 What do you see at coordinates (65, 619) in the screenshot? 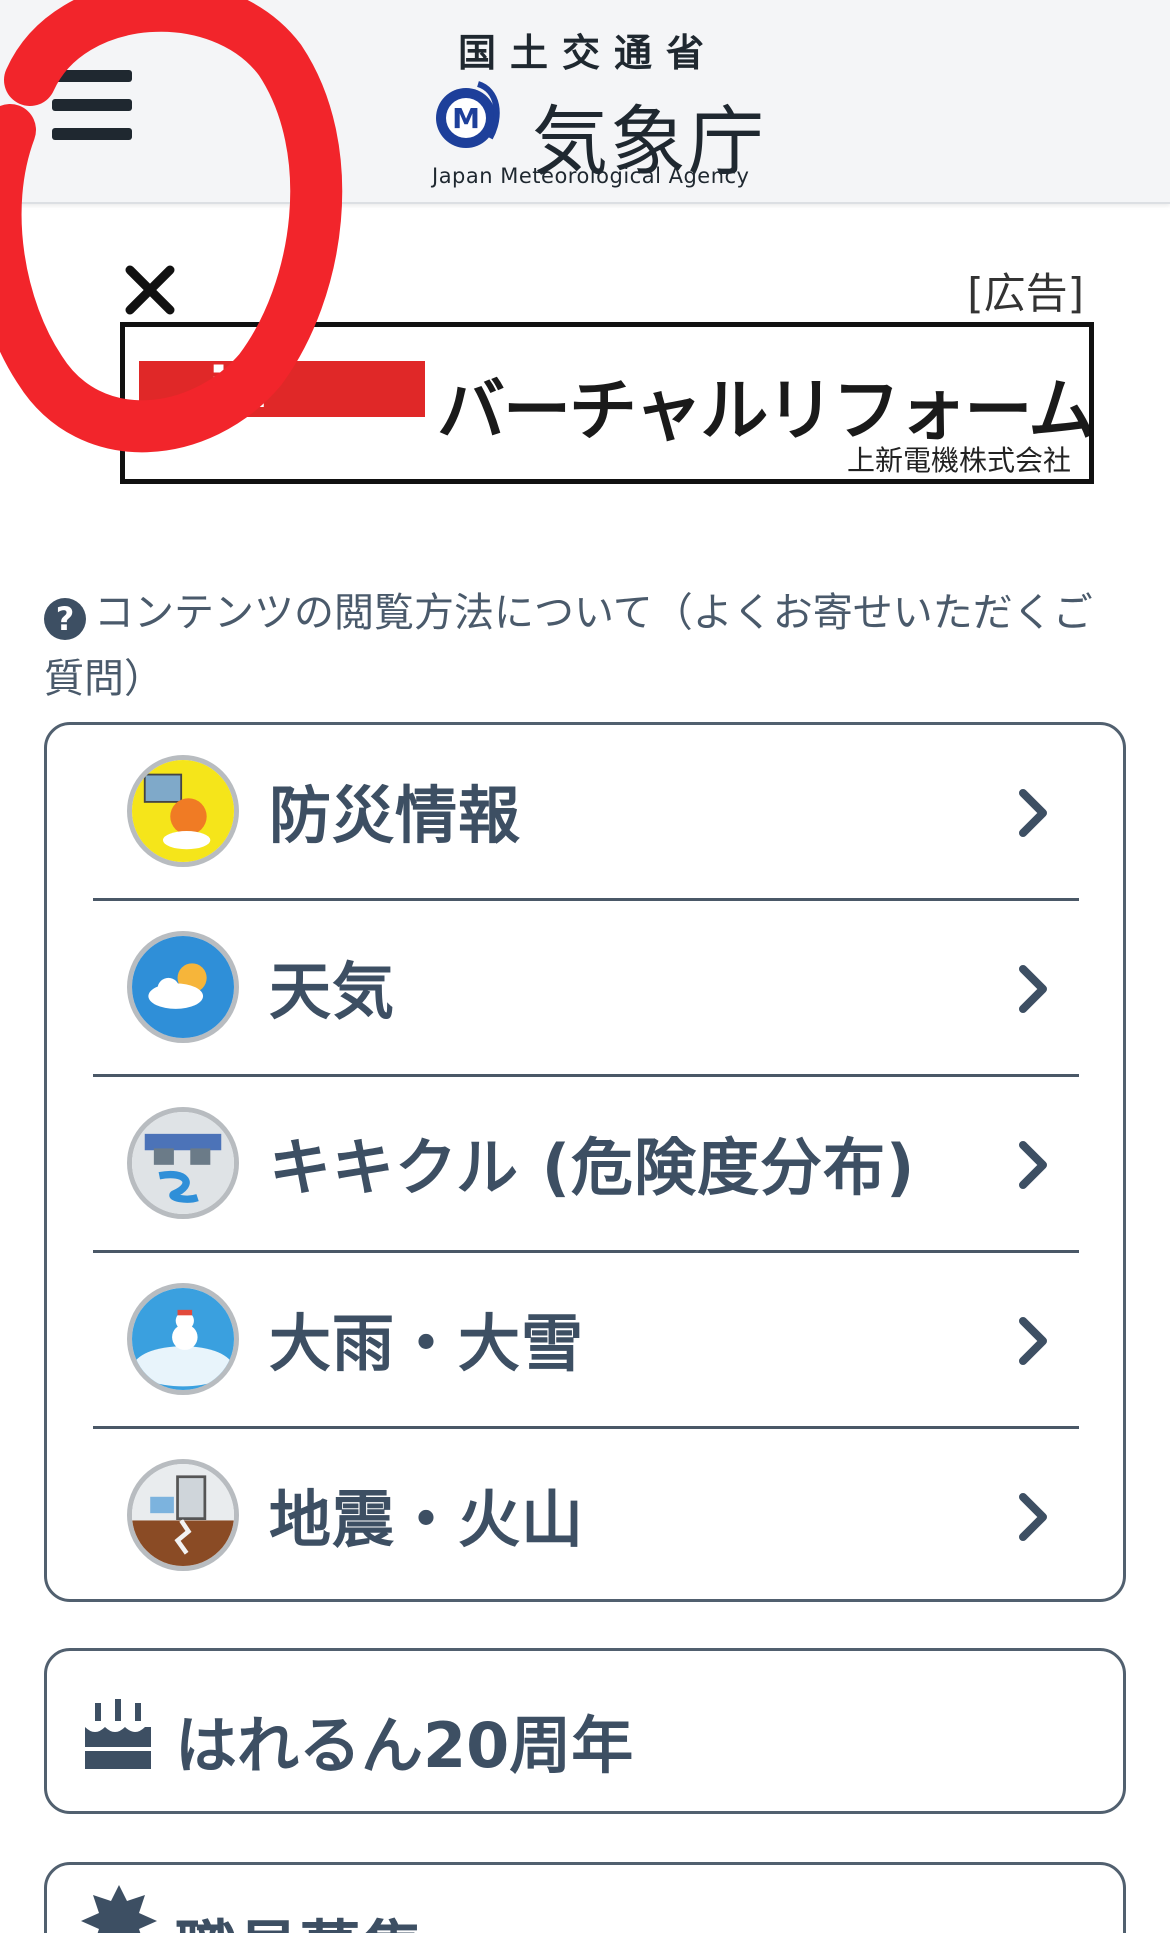
I see `question-circle-icon: ?` at bounding box center [65, 619].